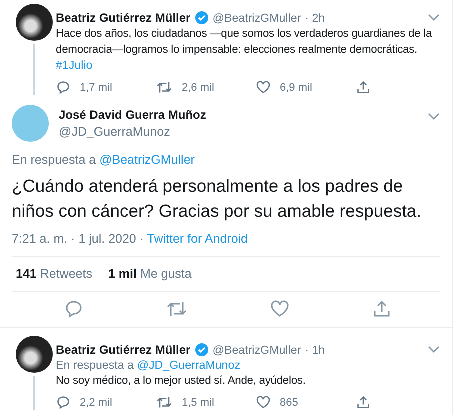 The height and width of the screenshot is (415, 453). I want to click on hashtag-link: #1Julio, so click(74, 66).